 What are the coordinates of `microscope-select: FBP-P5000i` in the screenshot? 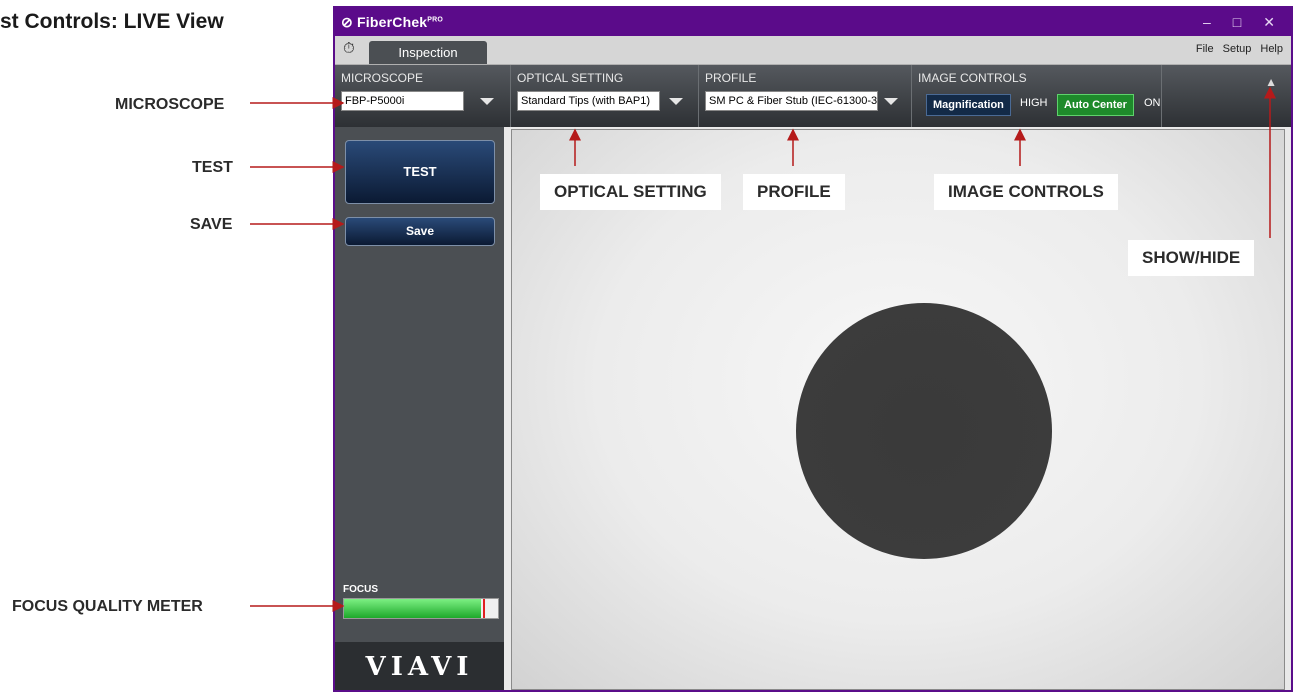 It's located at (402, 101).